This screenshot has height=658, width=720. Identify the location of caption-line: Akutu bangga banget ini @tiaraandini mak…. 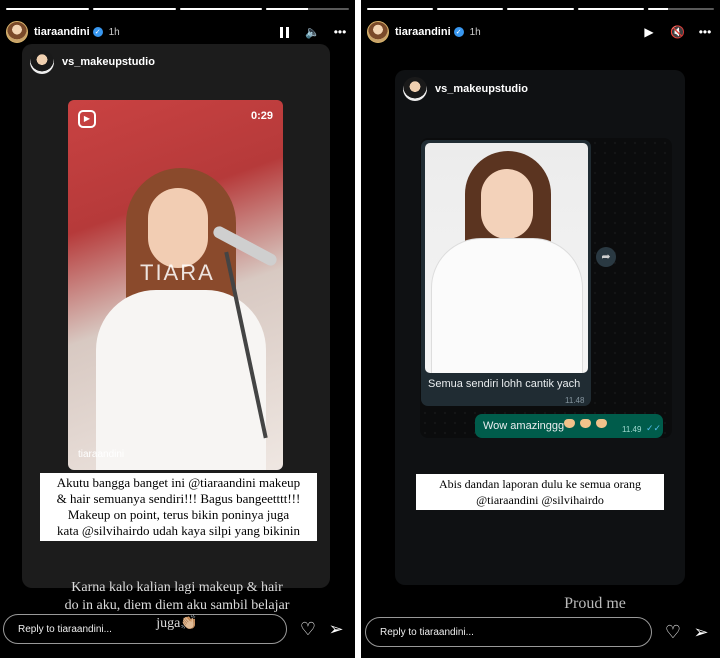
(178, 482).